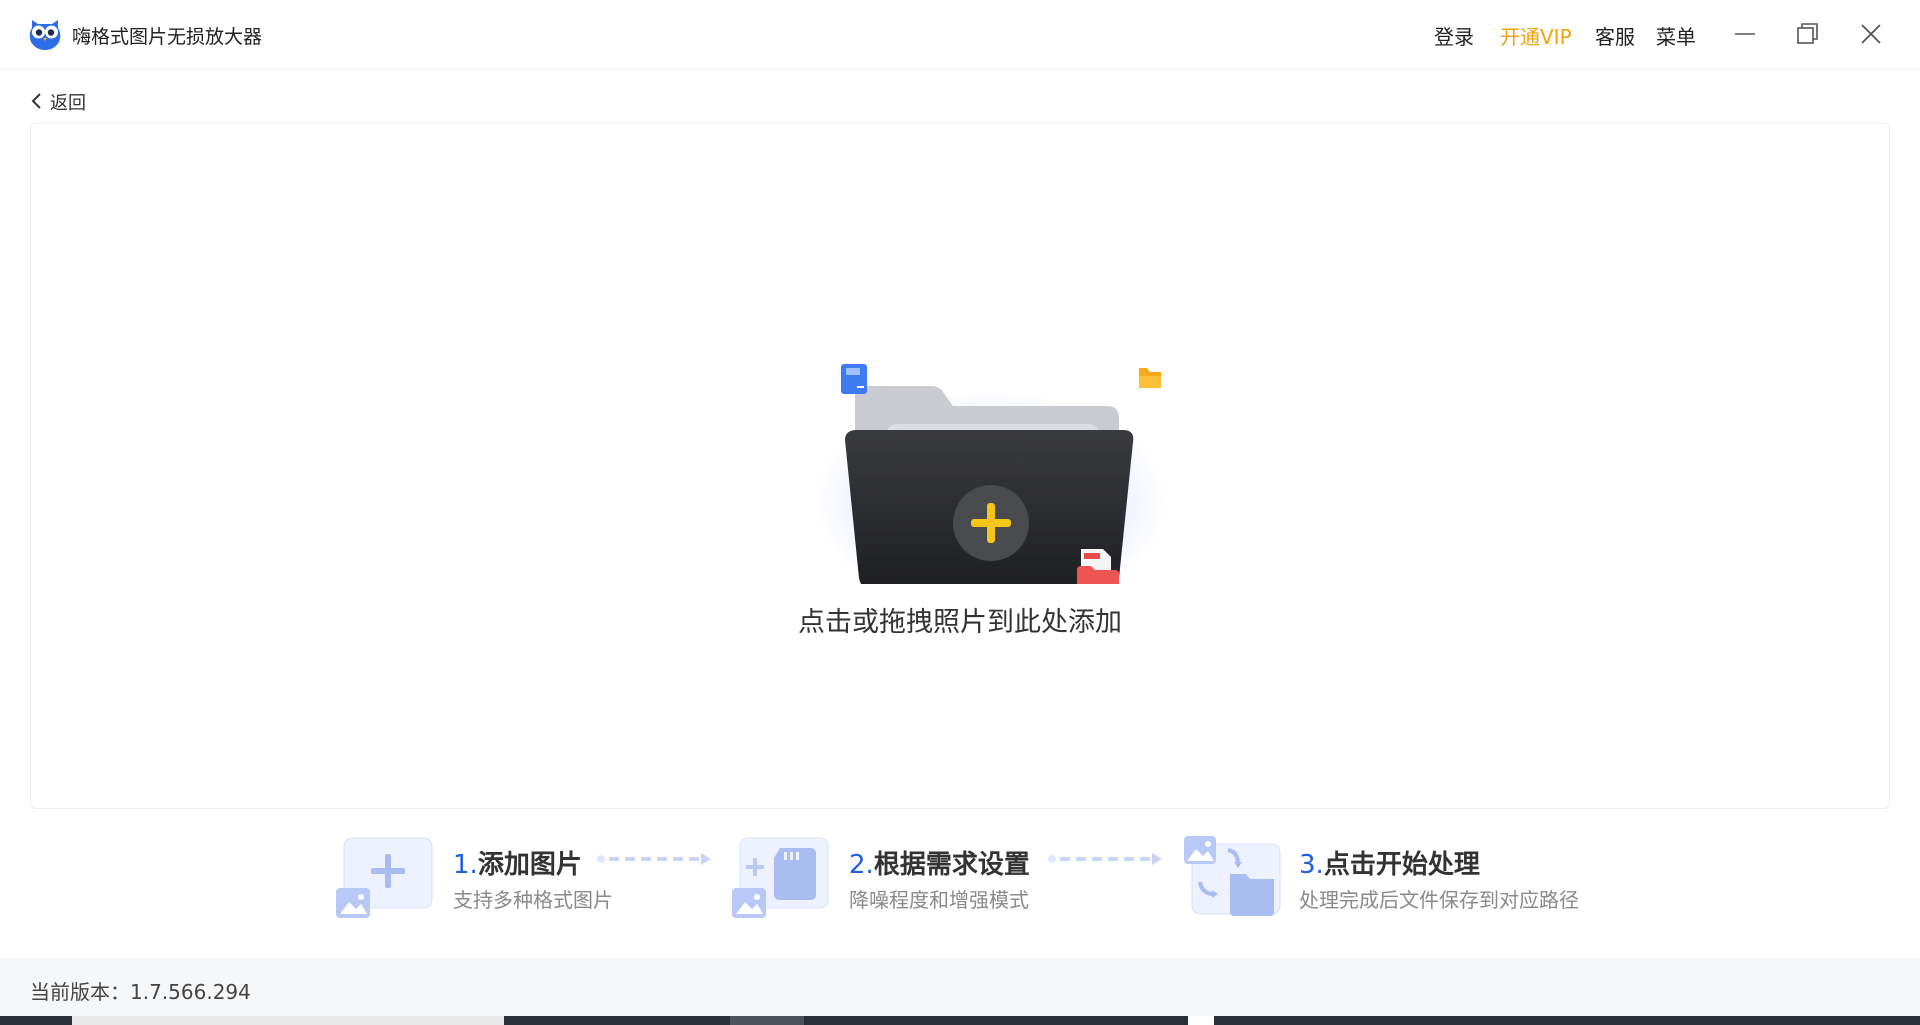  Describe the element at coordinates (1201, 1020) in the screenshot. I see `desktop-strip-gap` at that location.